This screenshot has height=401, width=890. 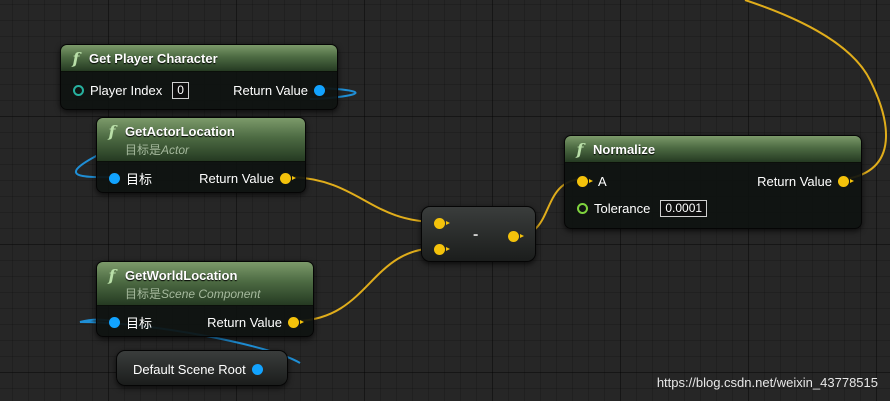 What do you see at coordinates (180, 90) in the screenshot?
I see `player-index-input: 0` at bounding box center [180, 90].